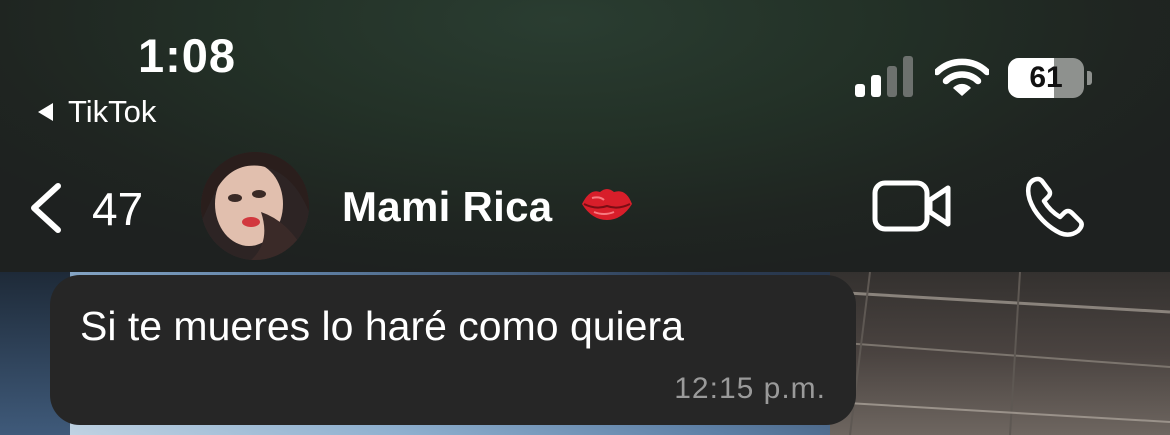 The height and width of the screenshot is (435, 1170). Describe the element at coordinates (750, 388) in the screenshot. I see `message-timestamp: 12:15 p.m.` at that location.